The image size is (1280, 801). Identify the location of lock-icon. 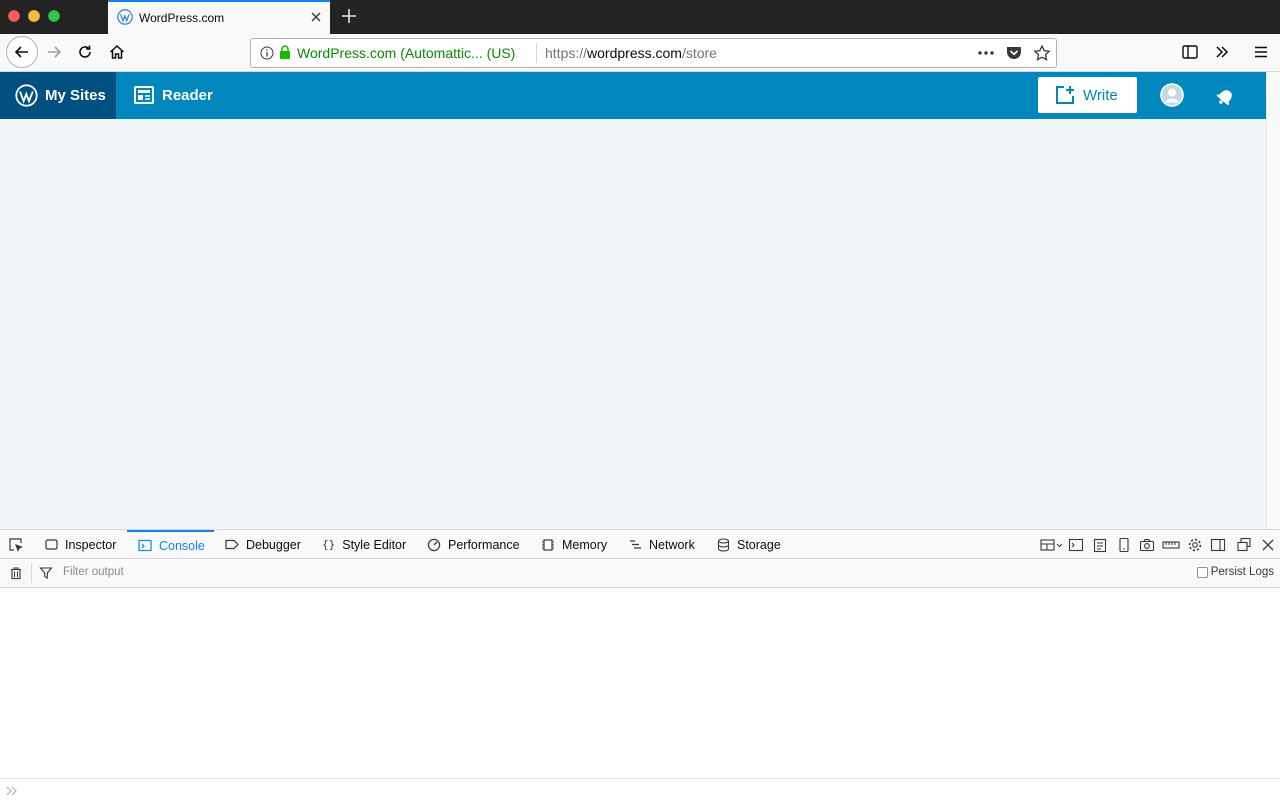
(285, 52).